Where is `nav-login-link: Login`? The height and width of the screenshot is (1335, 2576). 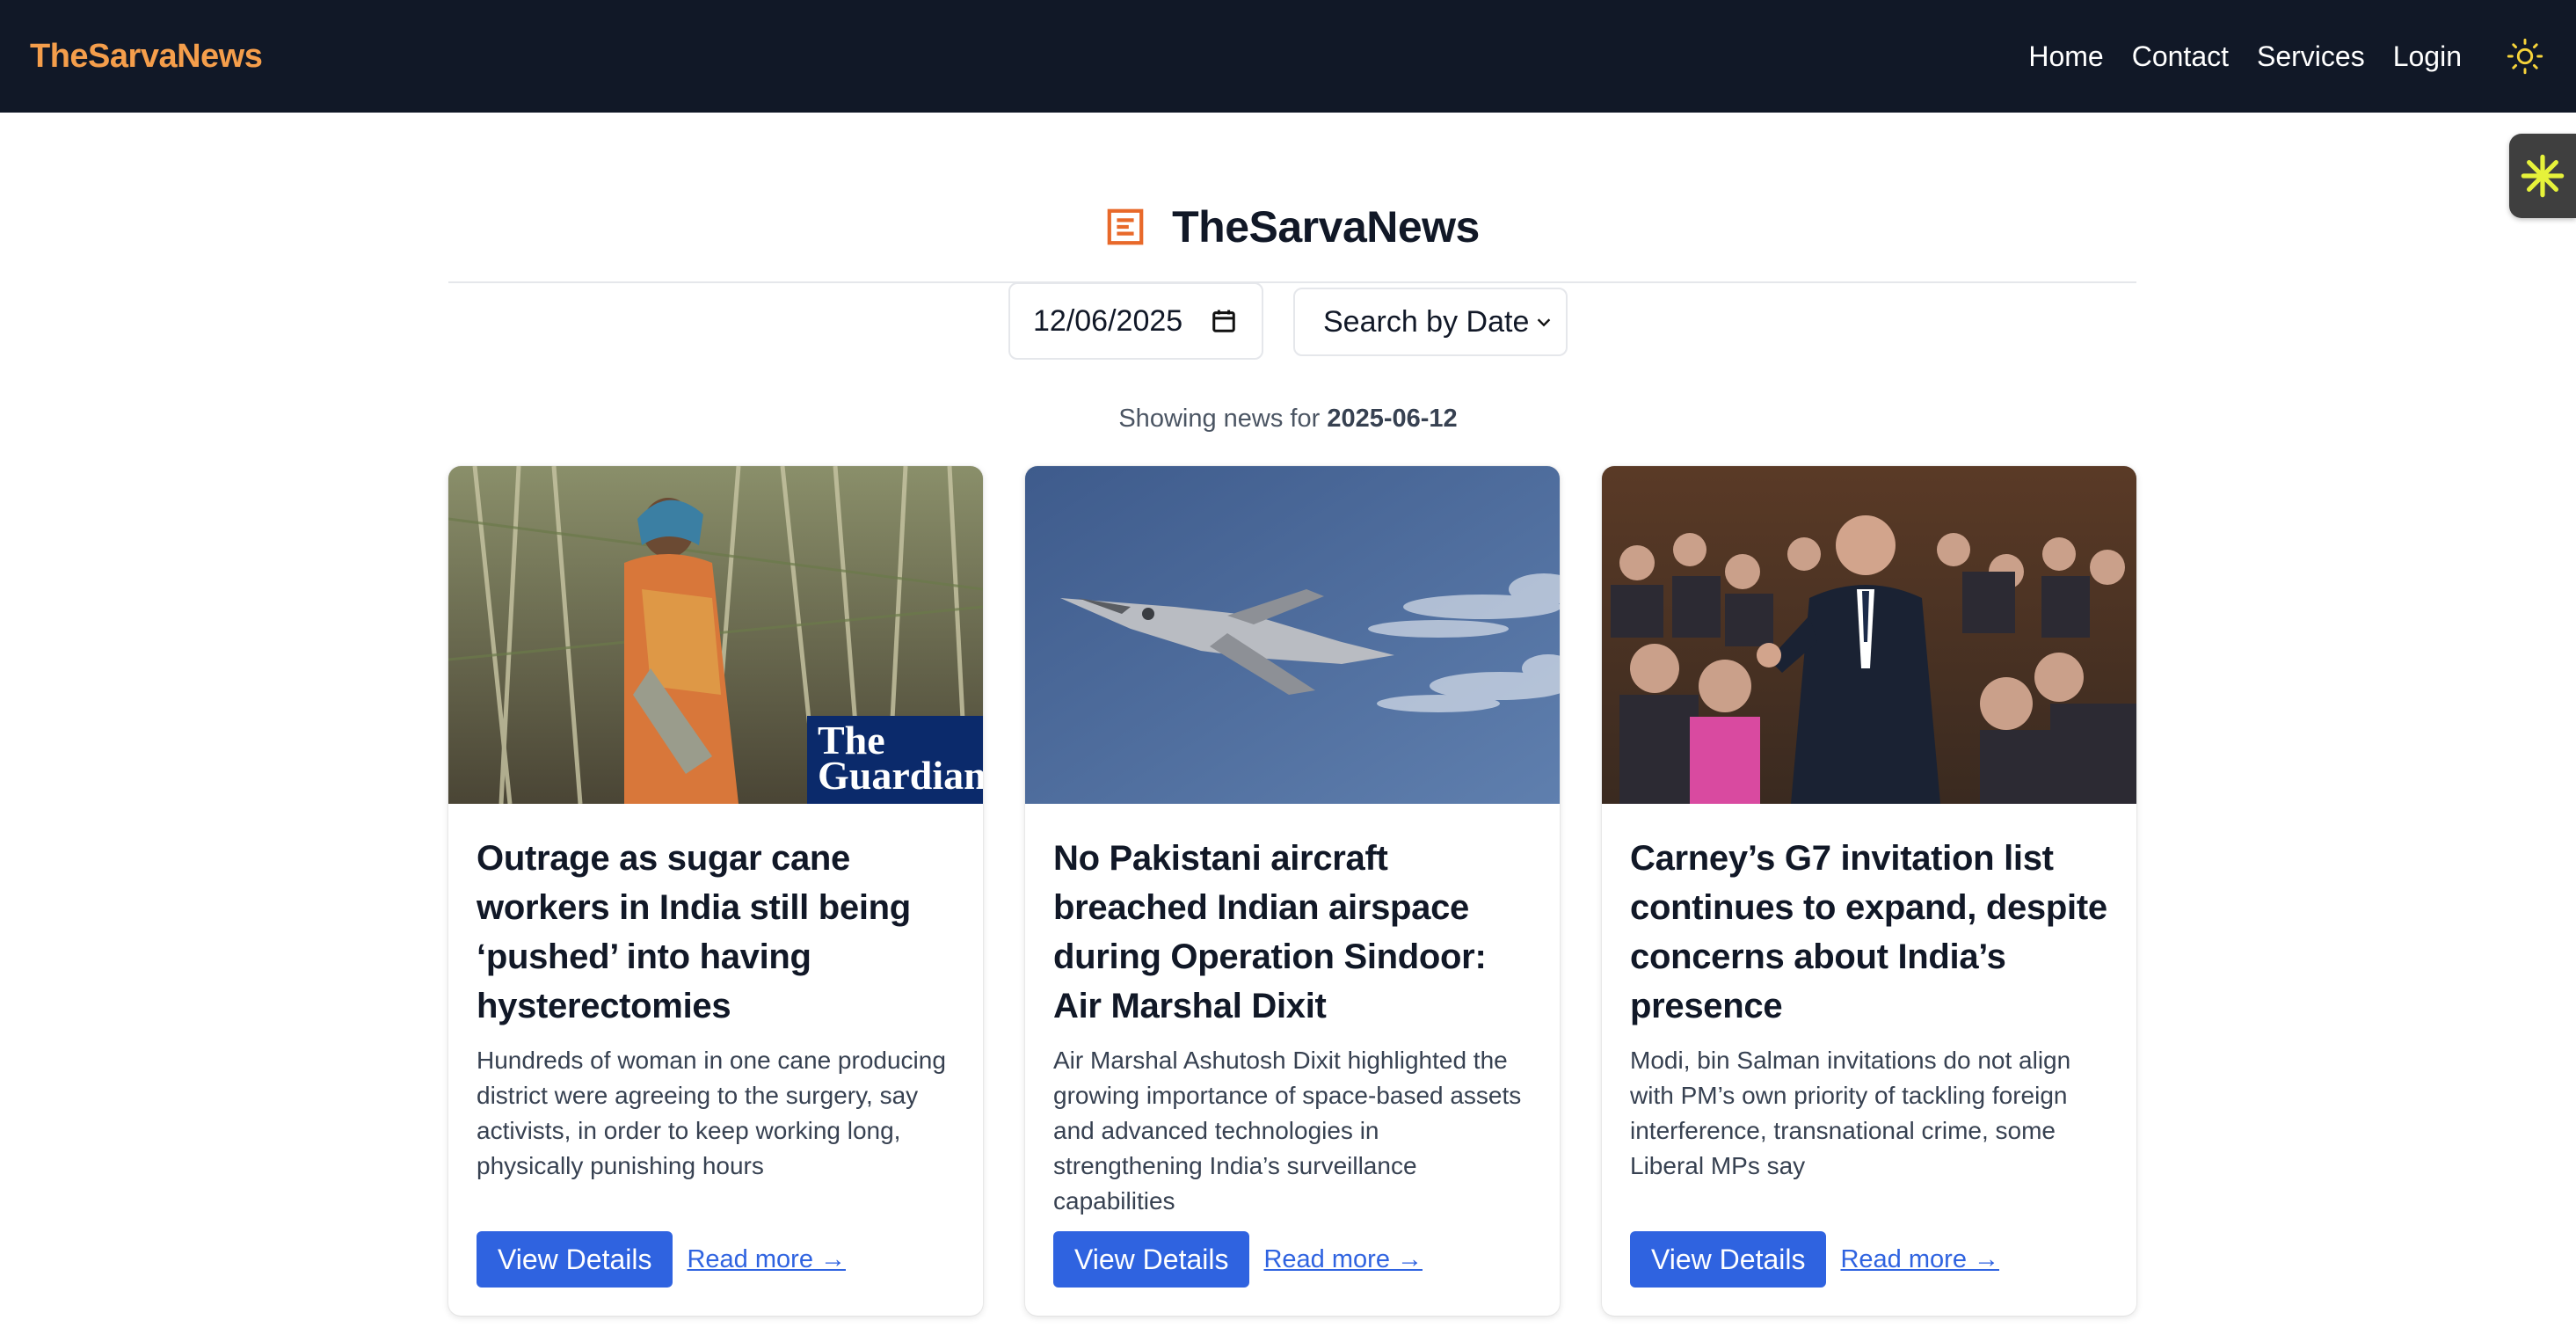 nav-login-link: Login is located at coordinates (2427, 56).